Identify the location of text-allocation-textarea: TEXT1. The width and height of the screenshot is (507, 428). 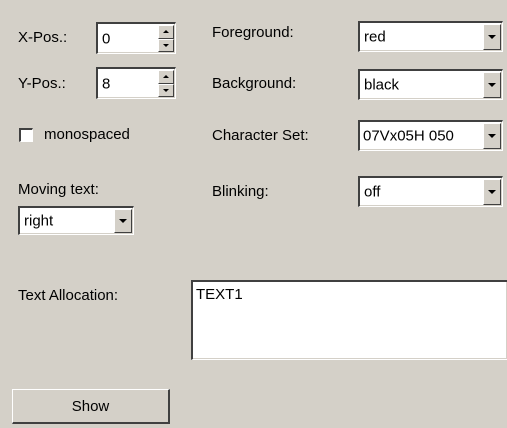
(349, 320).